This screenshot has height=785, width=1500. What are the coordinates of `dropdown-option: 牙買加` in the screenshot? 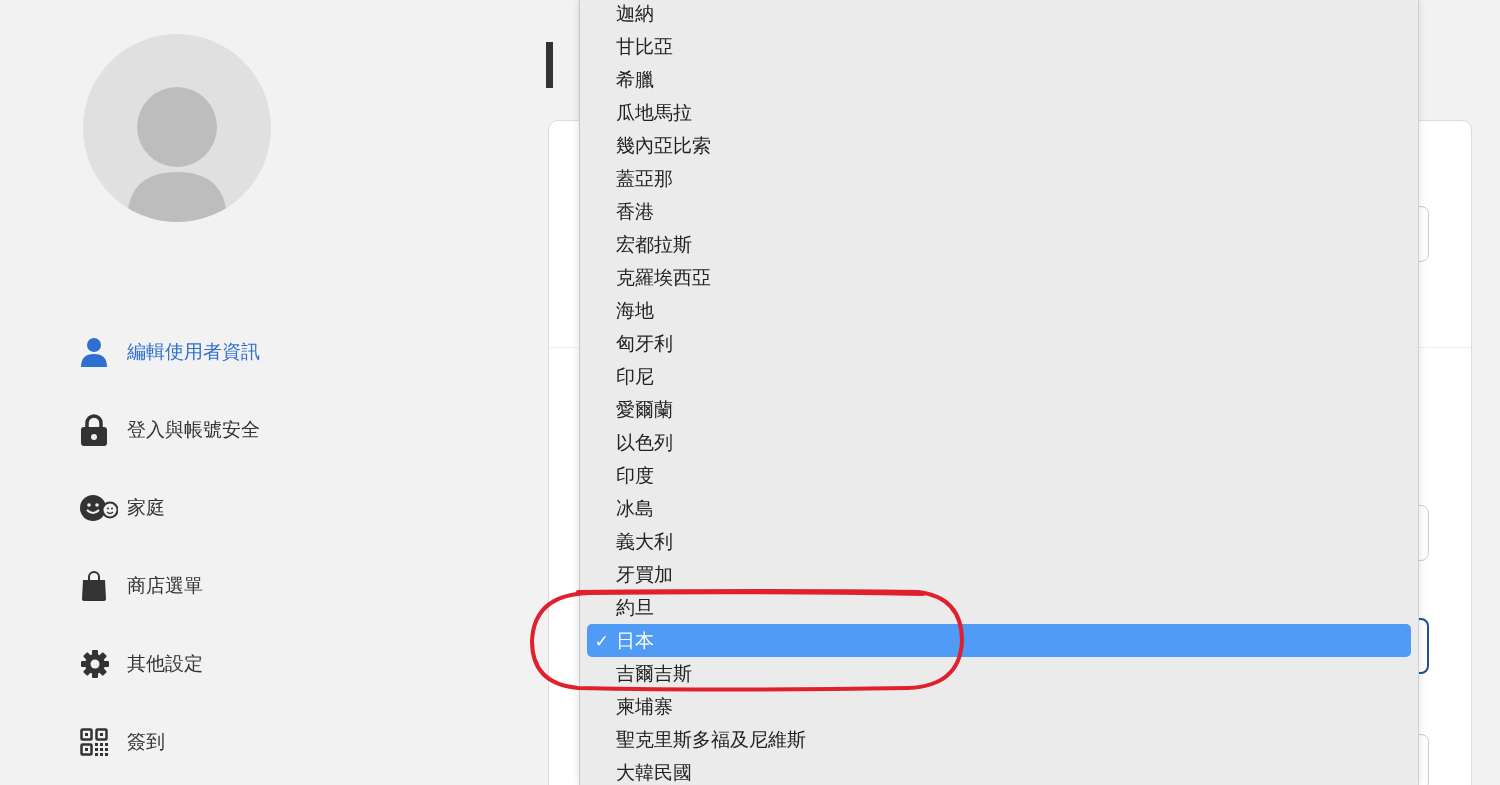 It's located at (999, 574).